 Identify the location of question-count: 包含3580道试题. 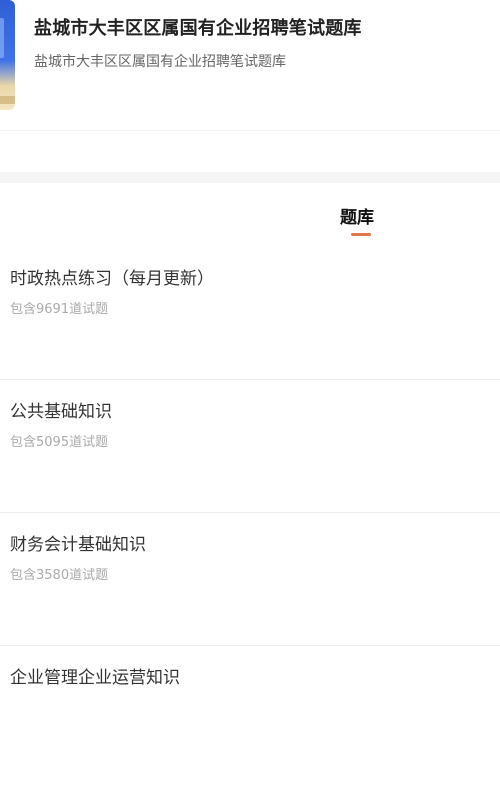
(59, 575).